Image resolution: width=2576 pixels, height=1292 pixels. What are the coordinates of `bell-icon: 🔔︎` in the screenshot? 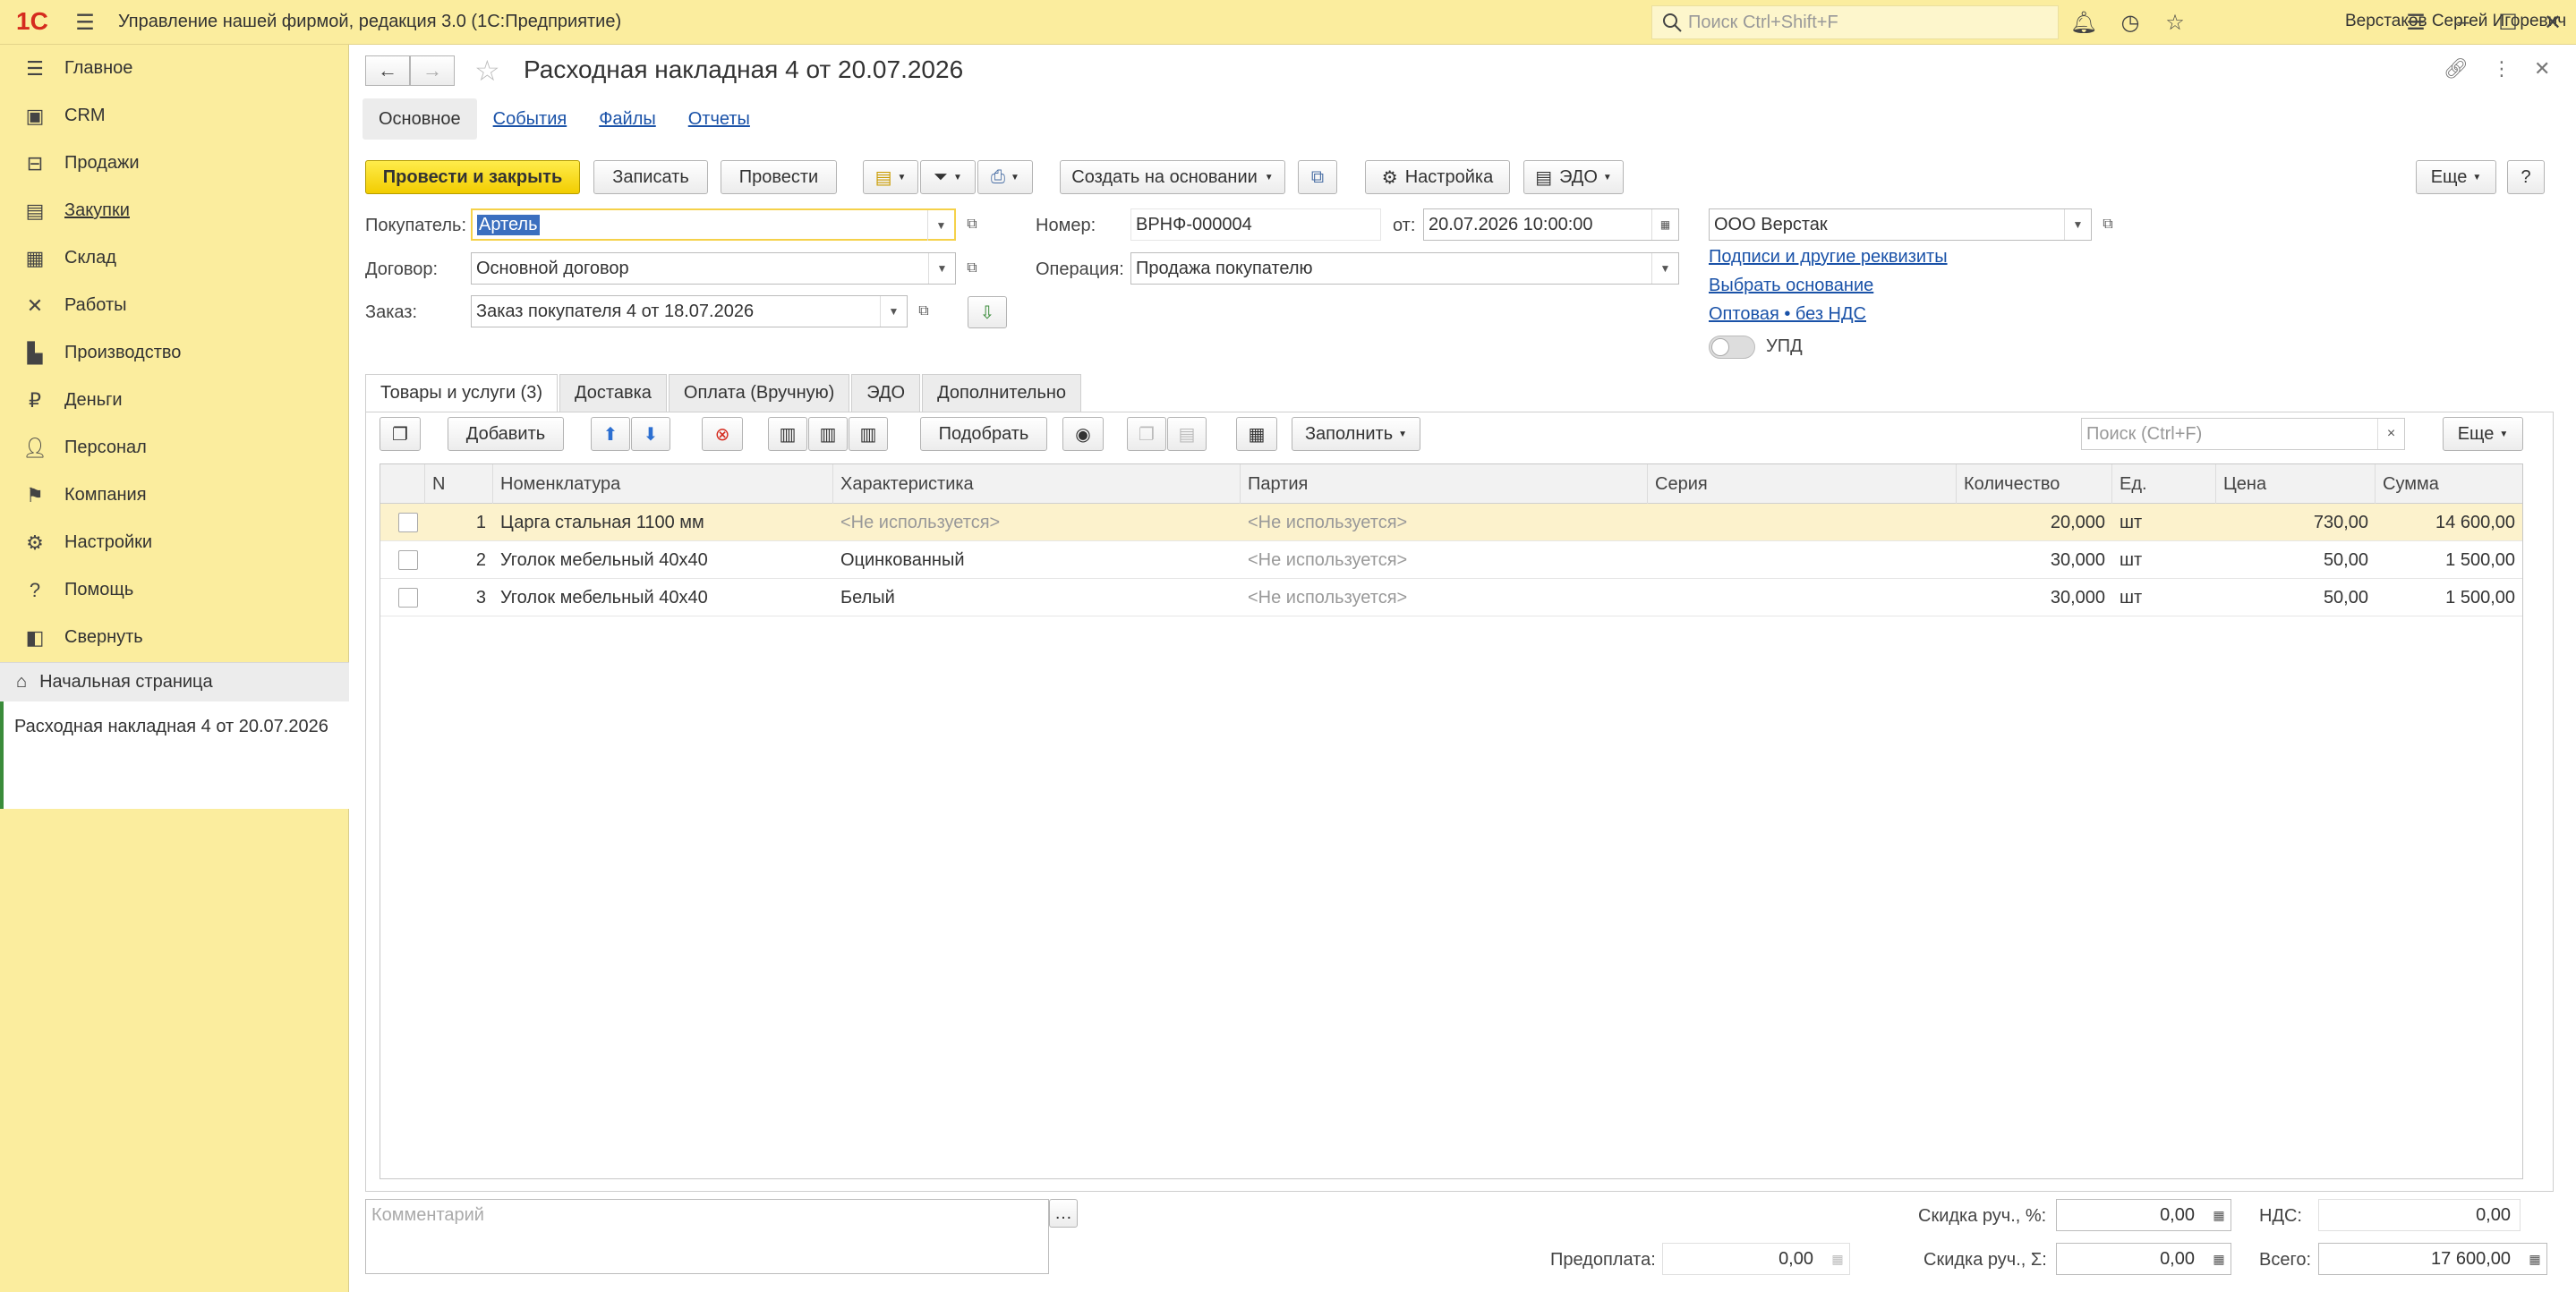 It's located at (2083, 22).